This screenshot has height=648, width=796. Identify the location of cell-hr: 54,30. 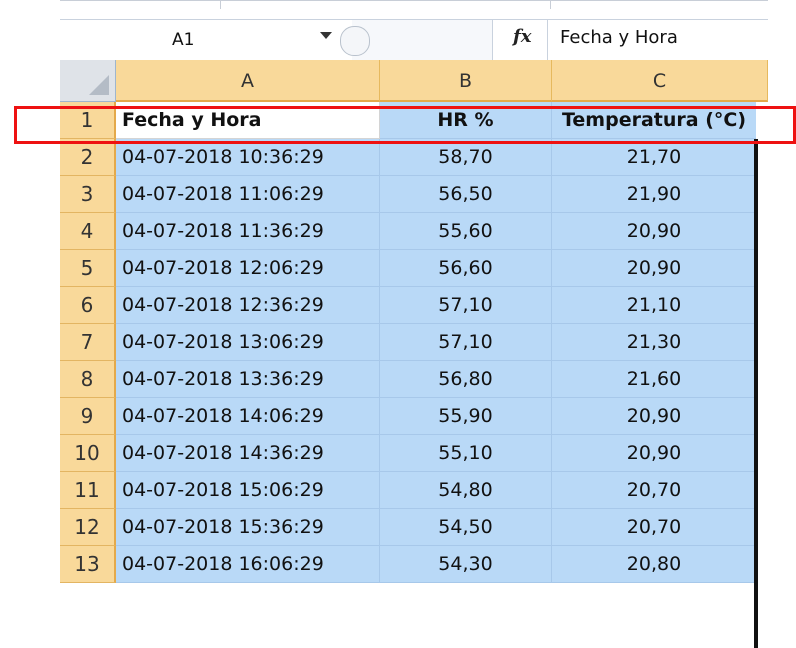
(466, 564).